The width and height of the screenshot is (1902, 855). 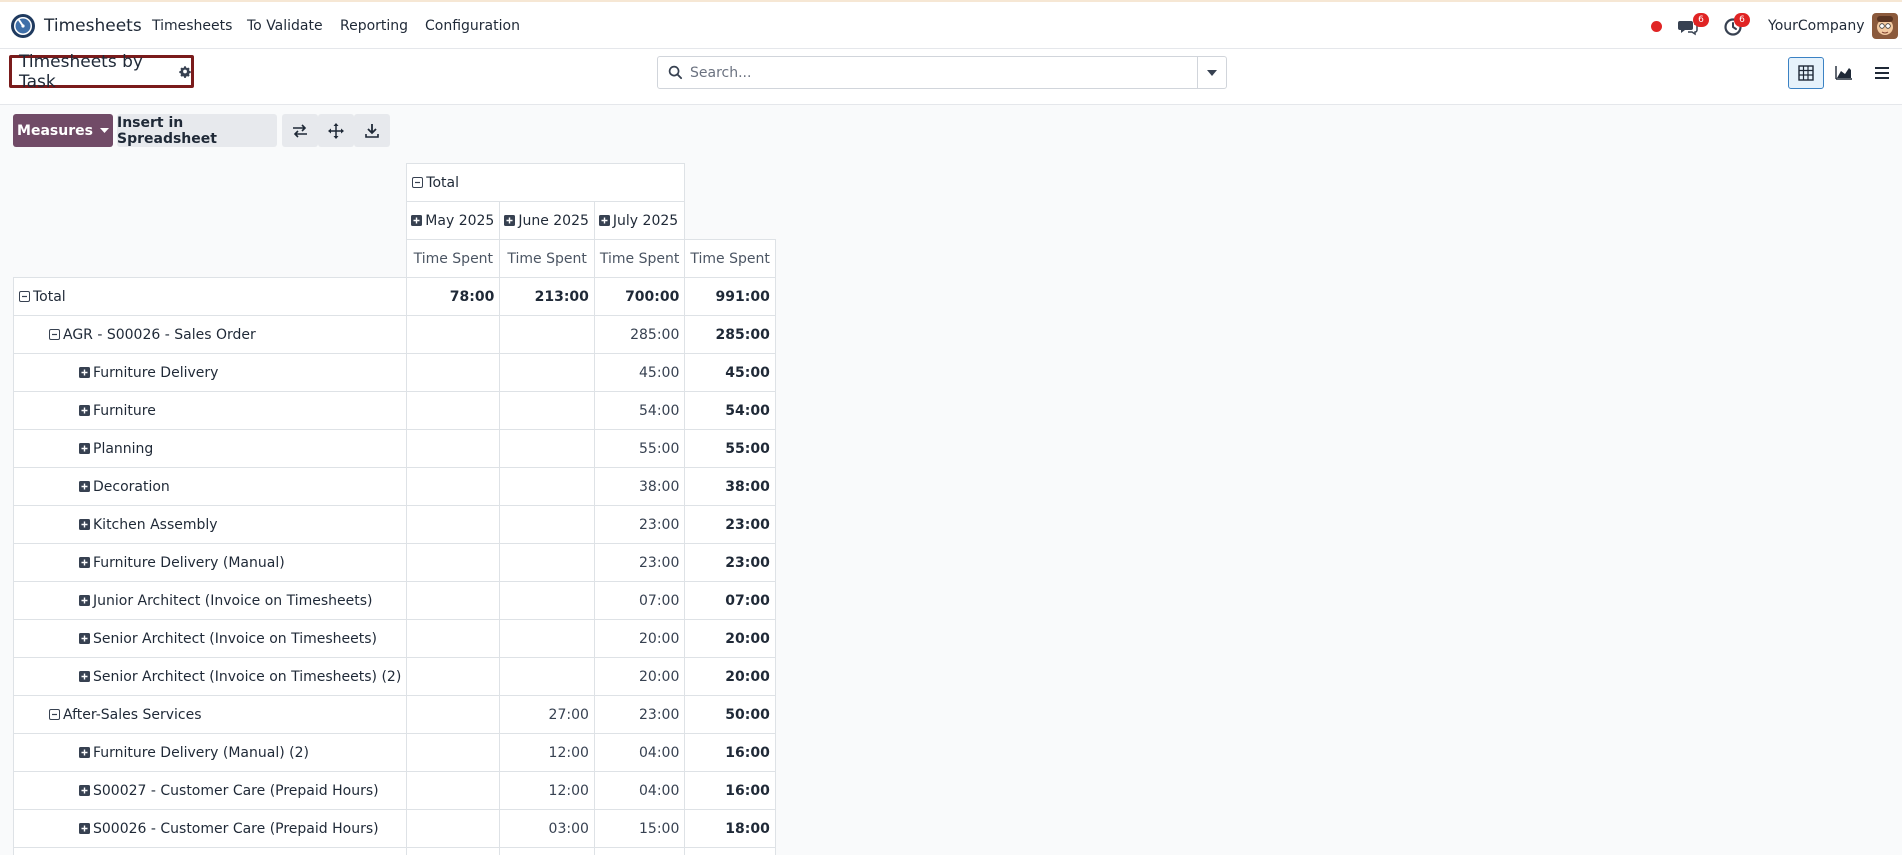 What do you see at coordinates (730, 600) in the screenshot?
I see `row-total-cell: 07:00` at bounding box center [730, 600].